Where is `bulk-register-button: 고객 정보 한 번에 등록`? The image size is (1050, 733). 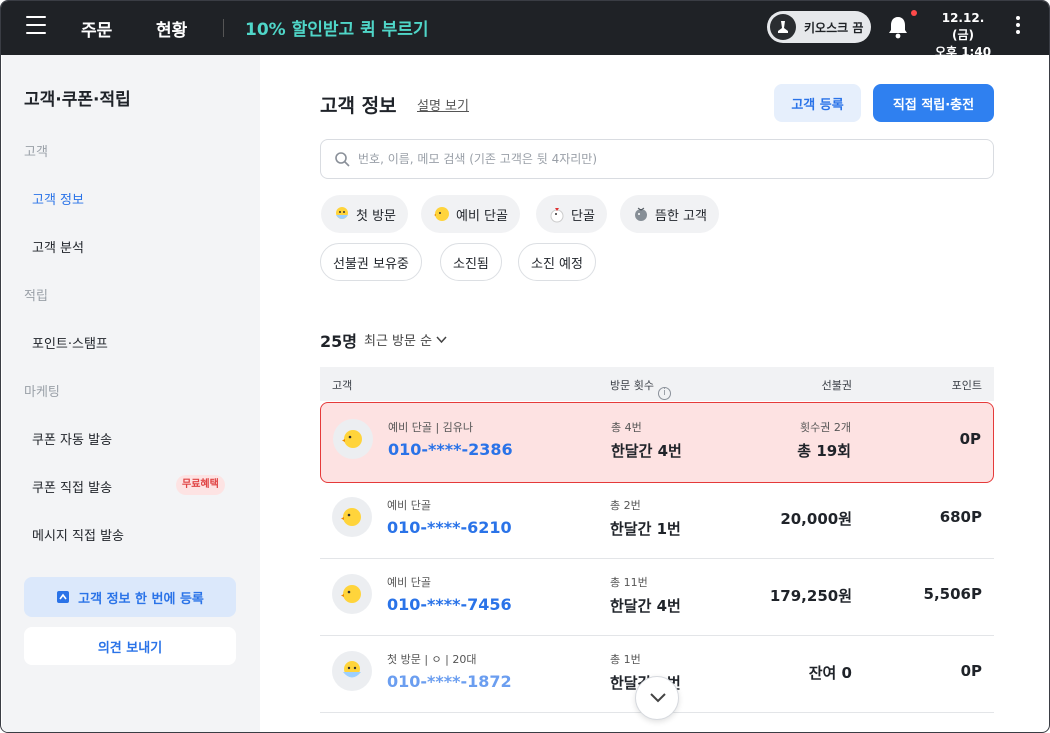 bulk-register-button: 고객 정보 한 번에 등록 is located at coordinates (130, 597).